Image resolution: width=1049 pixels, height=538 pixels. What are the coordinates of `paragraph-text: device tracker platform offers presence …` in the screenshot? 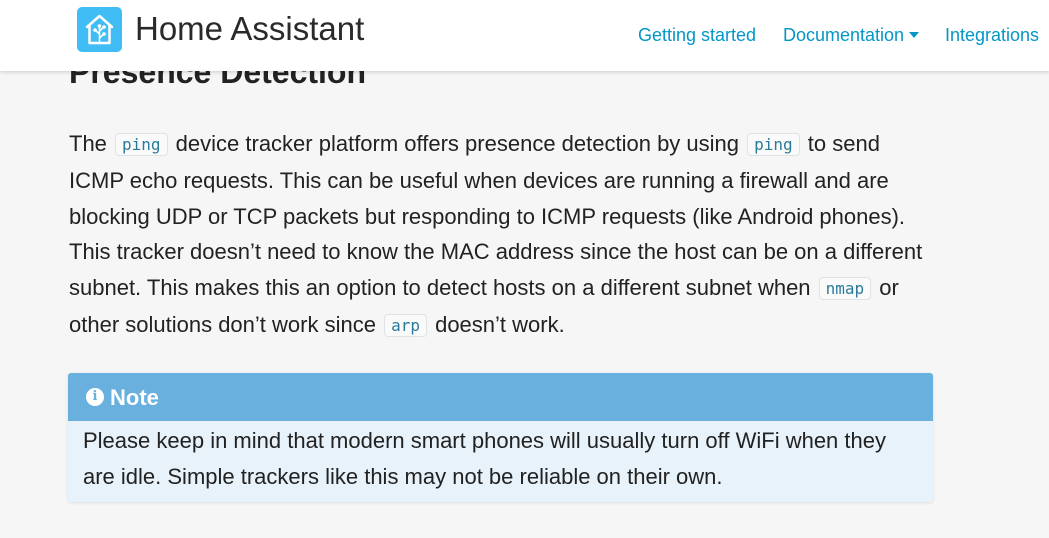 It's located at (457, 143).